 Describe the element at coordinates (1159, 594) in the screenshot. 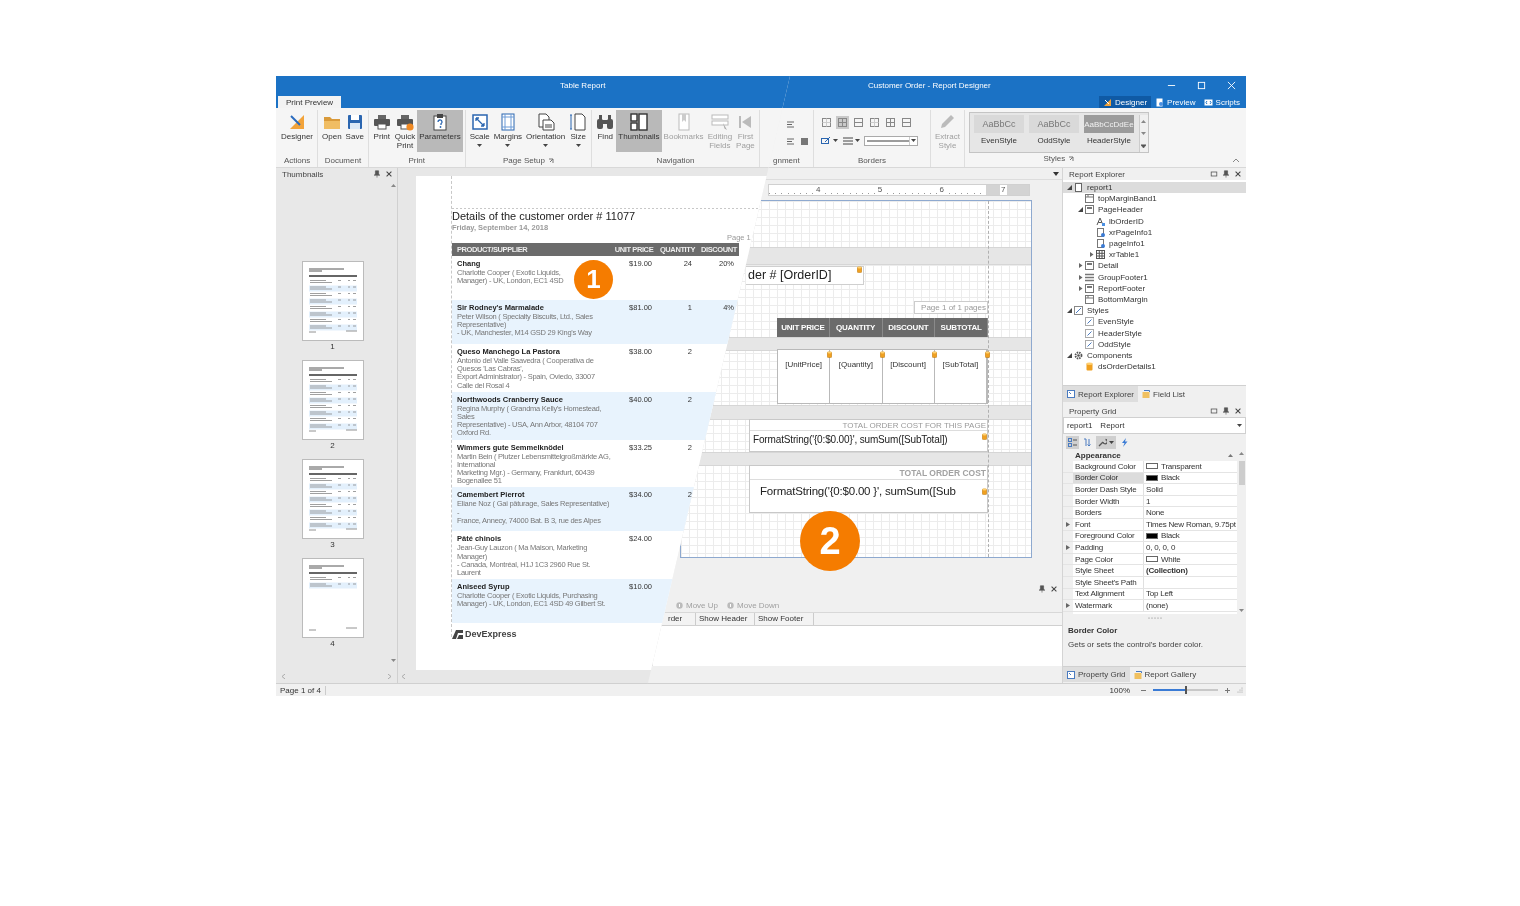

I see `property-value: Top Left` at that location.